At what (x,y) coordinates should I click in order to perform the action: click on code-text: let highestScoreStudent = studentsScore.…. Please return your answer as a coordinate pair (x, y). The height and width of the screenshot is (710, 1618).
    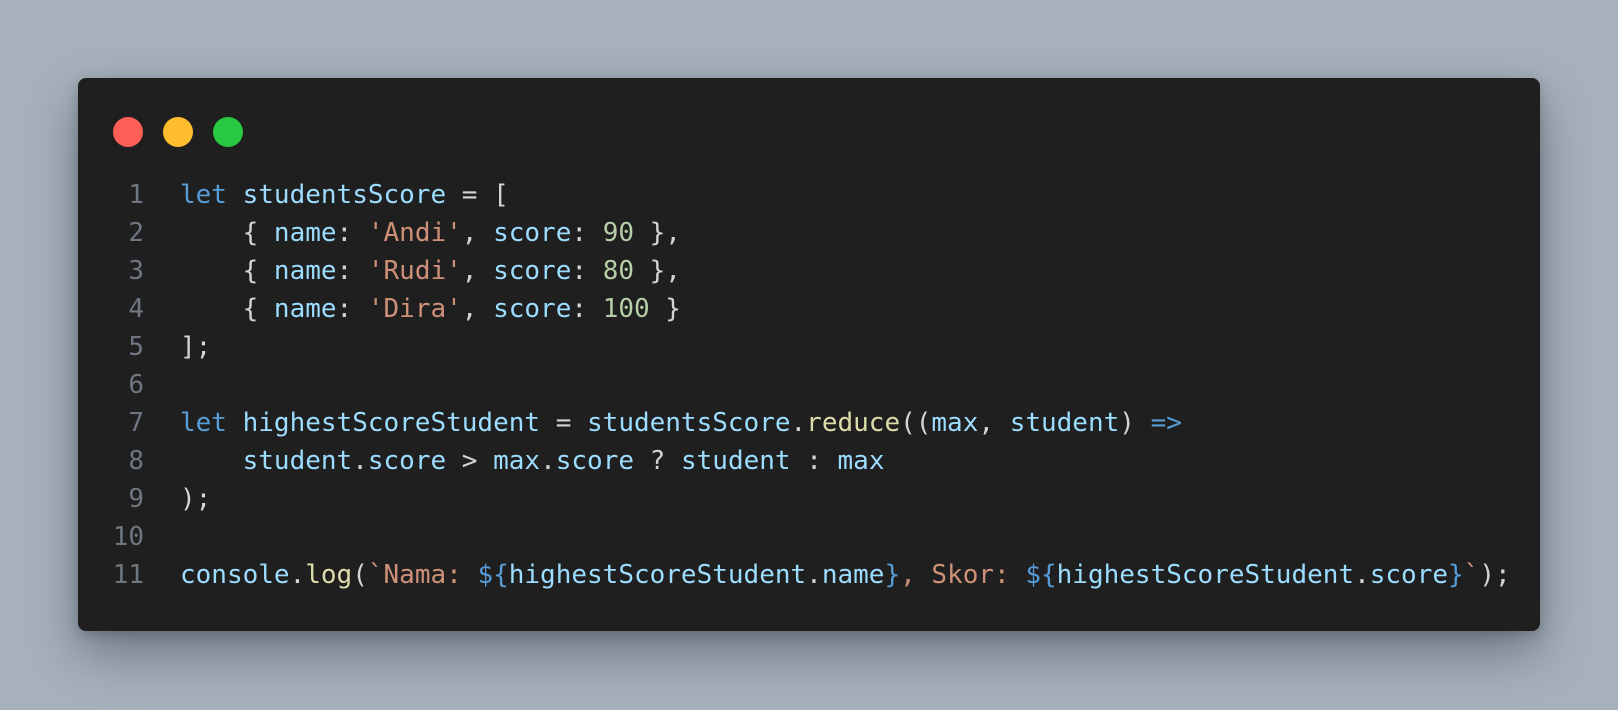
    Looking at the image, I should click on (663, 423).